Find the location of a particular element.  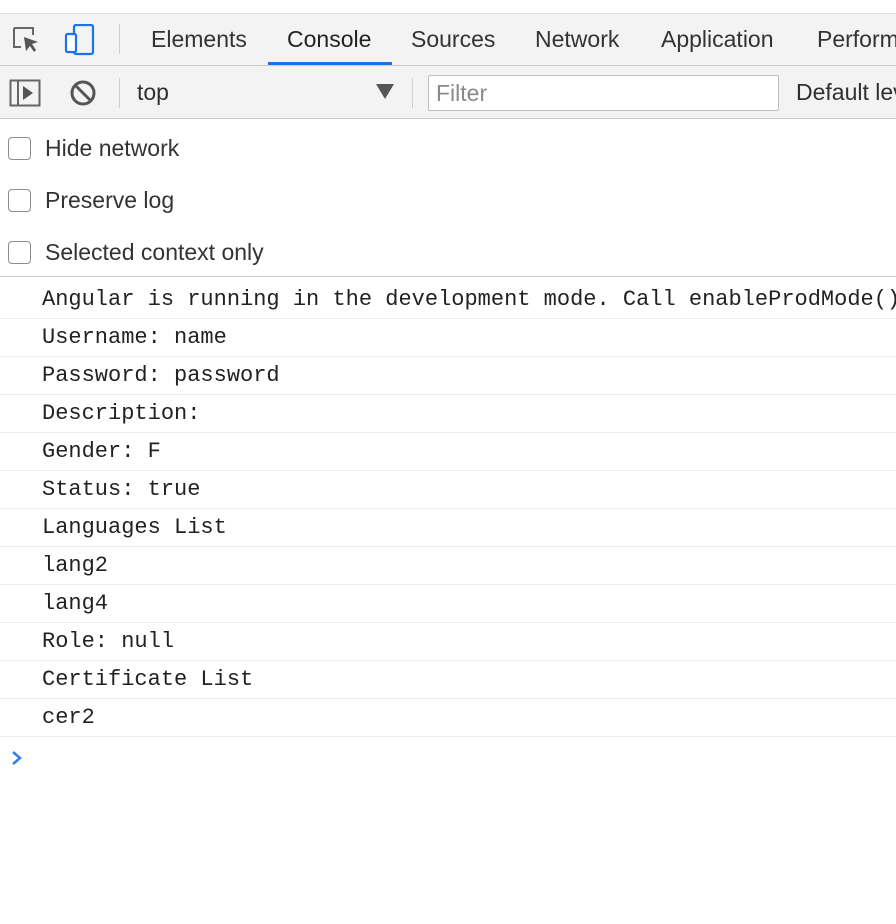

console-message: lang2 is located at coordinates (448, 566).